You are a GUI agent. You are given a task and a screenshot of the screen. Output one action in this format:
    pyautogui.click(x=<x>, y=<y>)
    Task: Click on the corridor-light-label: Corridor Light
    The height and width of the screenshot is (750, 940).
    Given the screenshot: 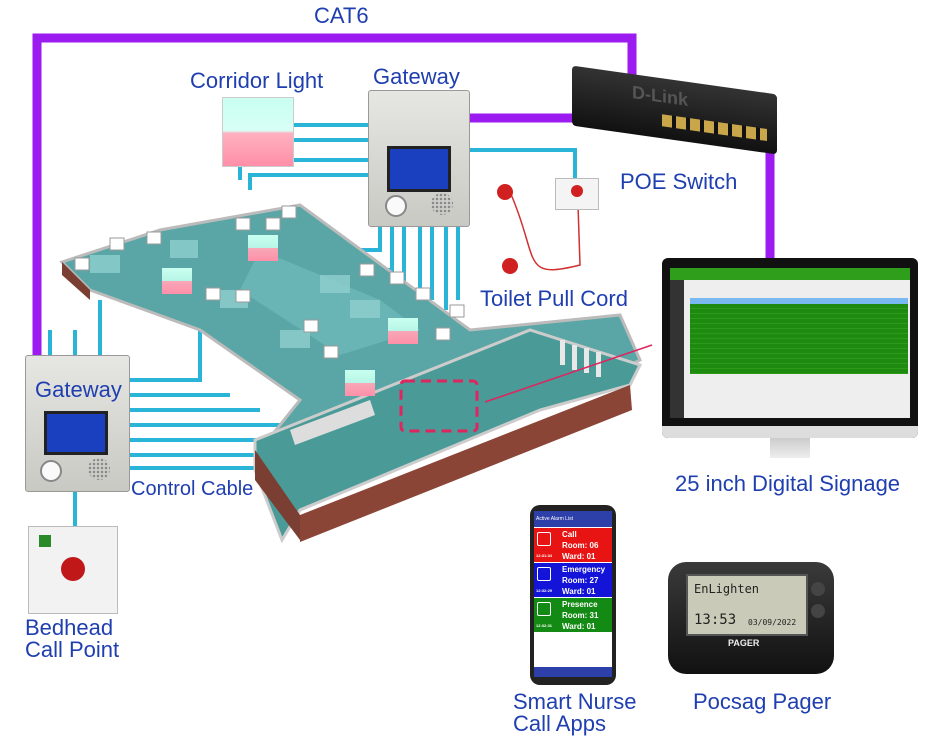 What is the action you would take?
    pyautogui.click(x=257, y=80)
    